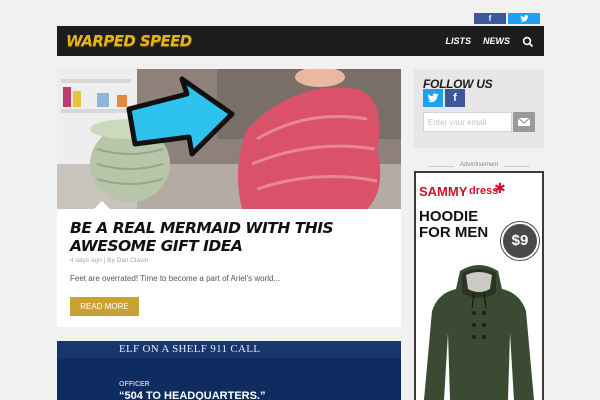 The height and width of the screenshot is (400, 600). I want to click on ad-price-badge: $9, so click(520, 241).